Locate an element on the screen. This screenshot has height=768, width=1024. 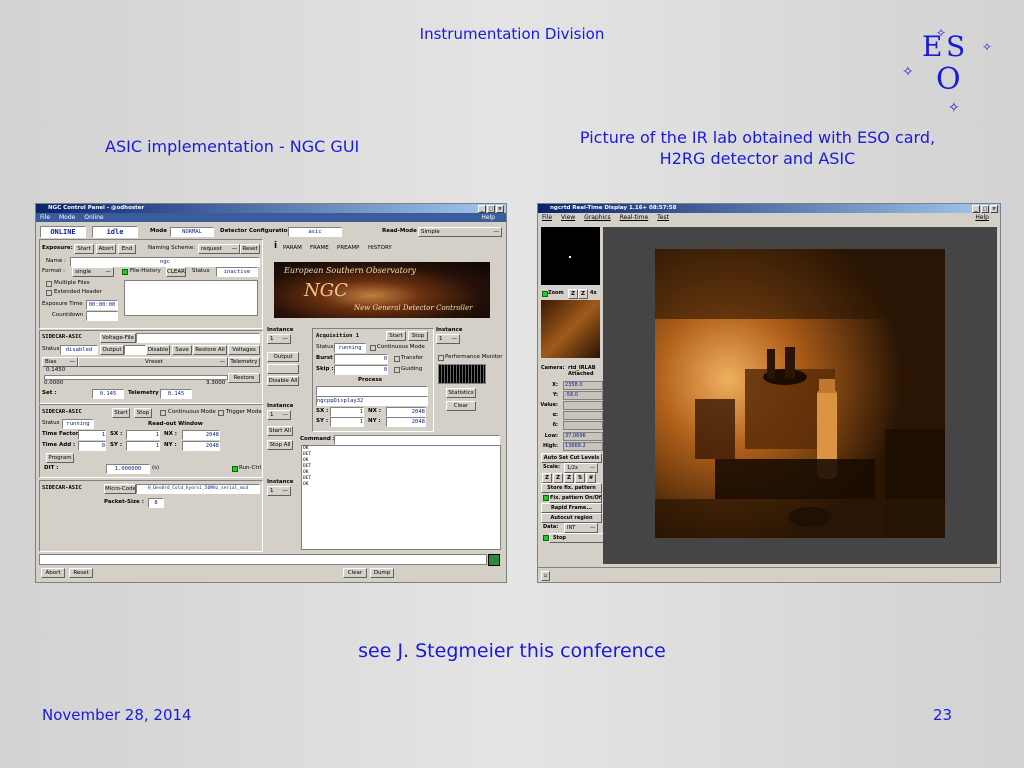
acq-ny-value: 2048 is located at coordinates (406, 422).